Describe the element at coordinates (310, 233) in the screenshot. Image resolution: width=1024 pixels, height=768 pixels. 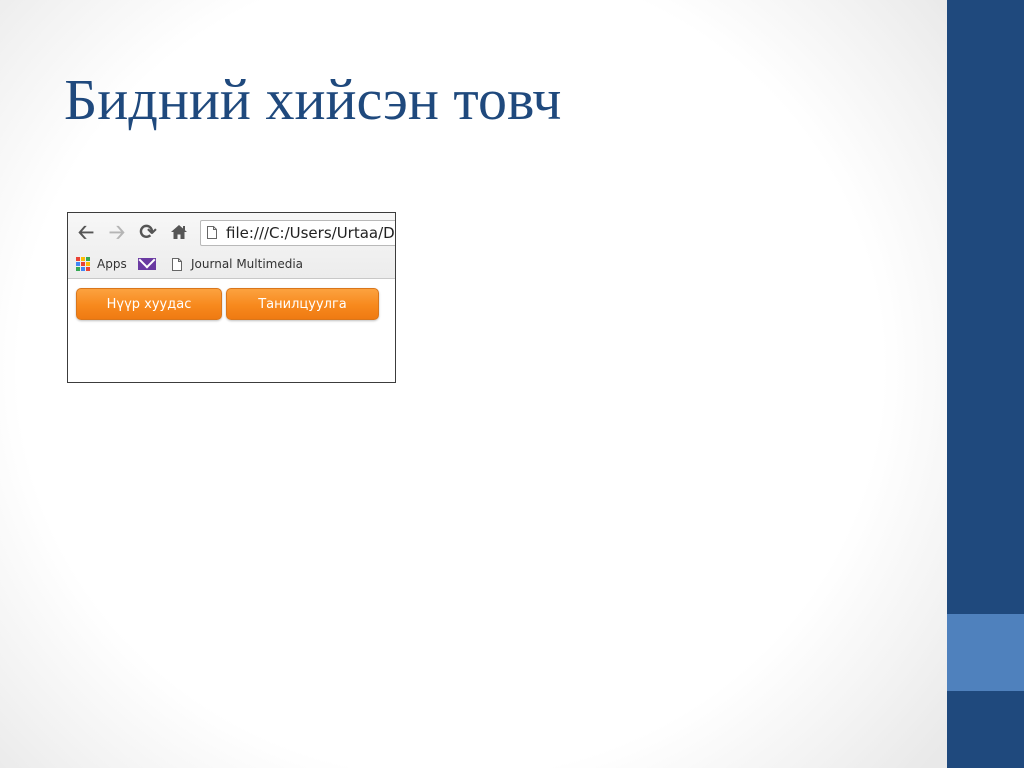
I see `address-text: file:///C:/Users/Urtaa/D` at that location.